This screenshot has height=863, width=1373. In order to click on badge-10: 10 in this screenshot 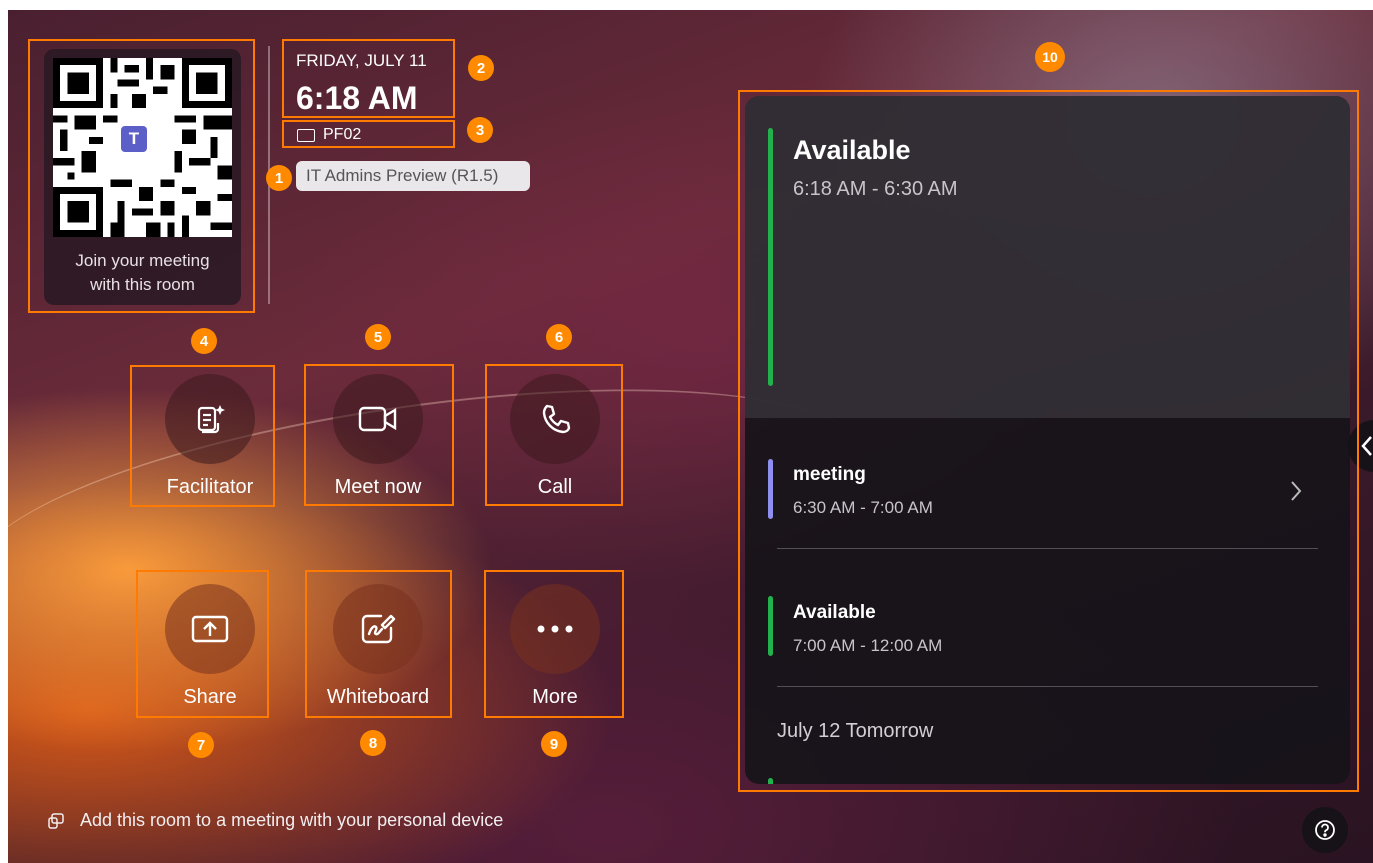, I will do `click(1050, 57)`.